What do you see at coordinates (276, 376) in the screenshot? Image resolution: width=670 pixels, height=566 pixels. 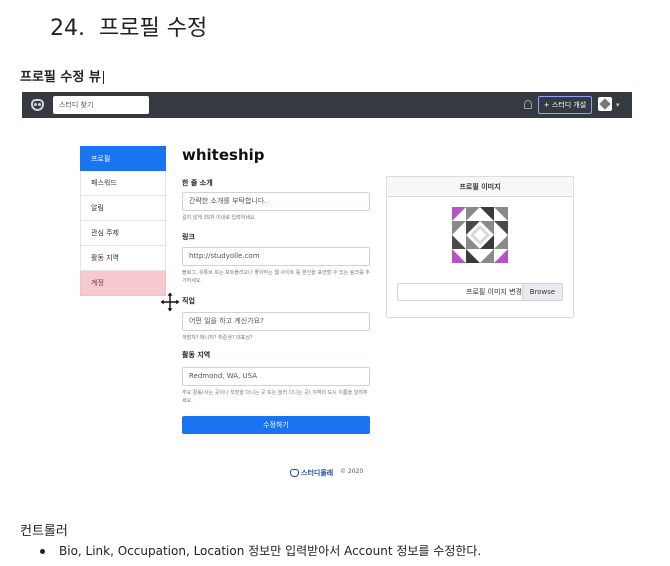 I see `location-input: Redmond, WA, USA` at bounding box center [276, 376].